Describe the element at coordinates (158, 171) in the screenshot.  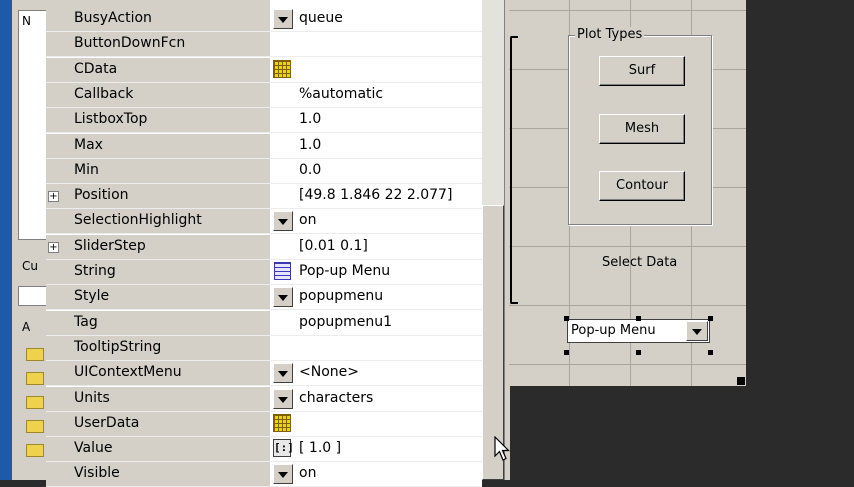
I see `property-name-cell: Min` at that location.